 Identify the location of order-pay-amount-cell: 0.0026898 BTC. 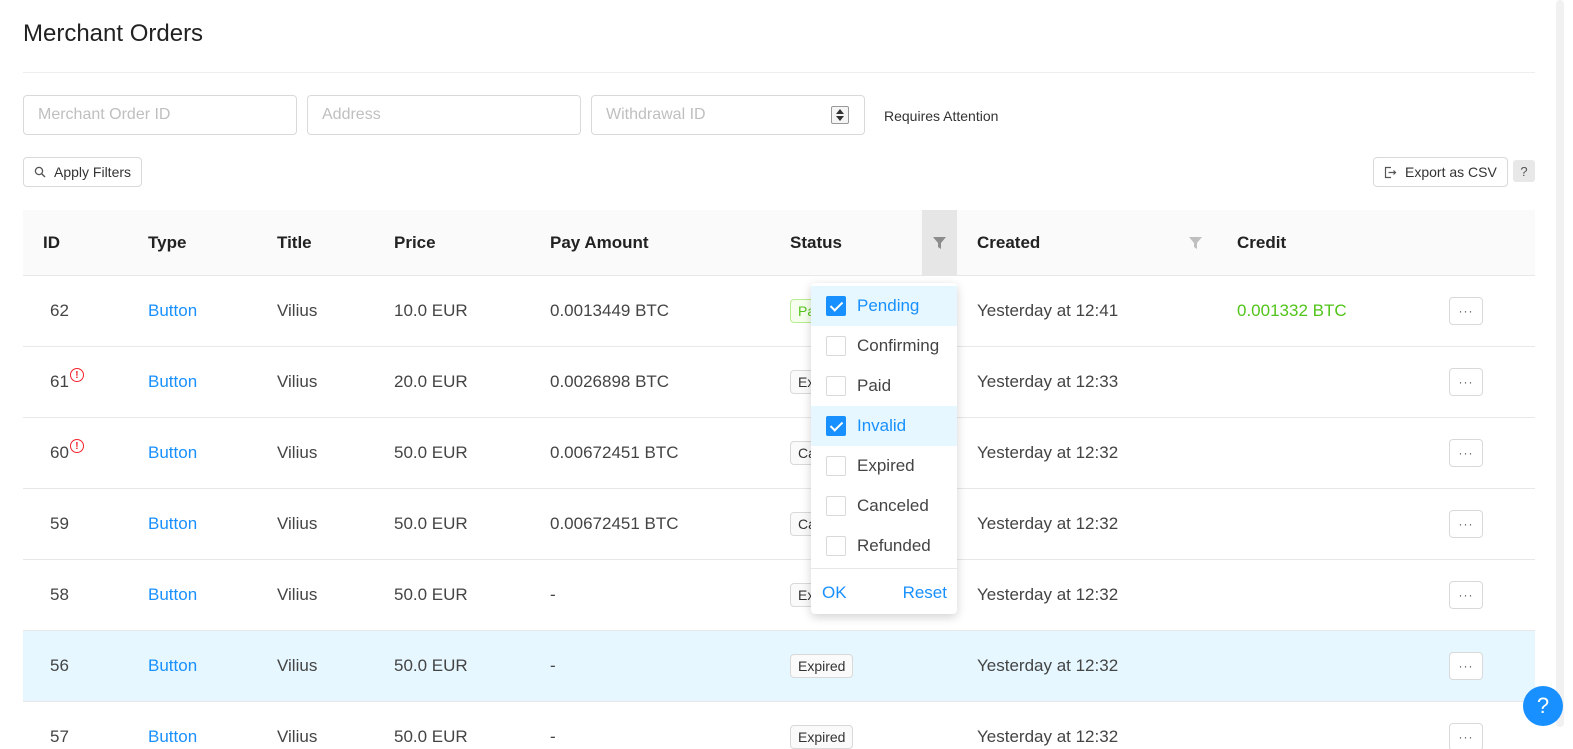
(609, 382).